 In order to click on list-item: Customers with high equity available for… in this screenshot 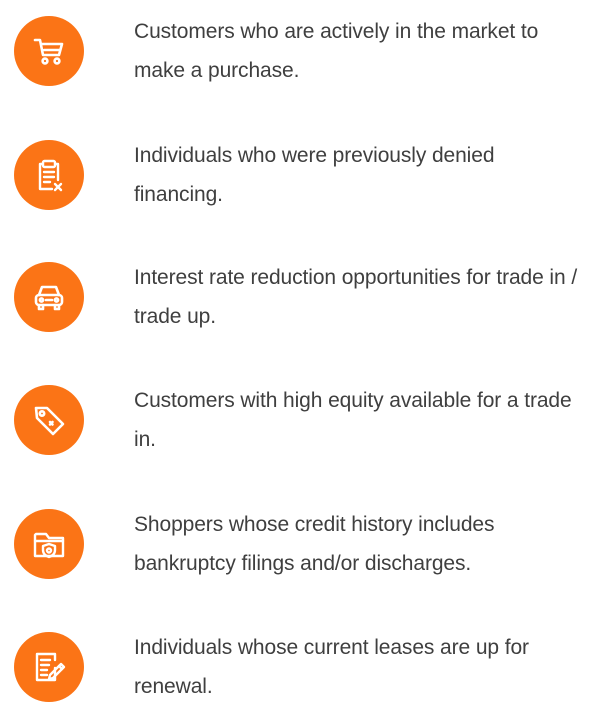, I will do `click(299, 421)`.